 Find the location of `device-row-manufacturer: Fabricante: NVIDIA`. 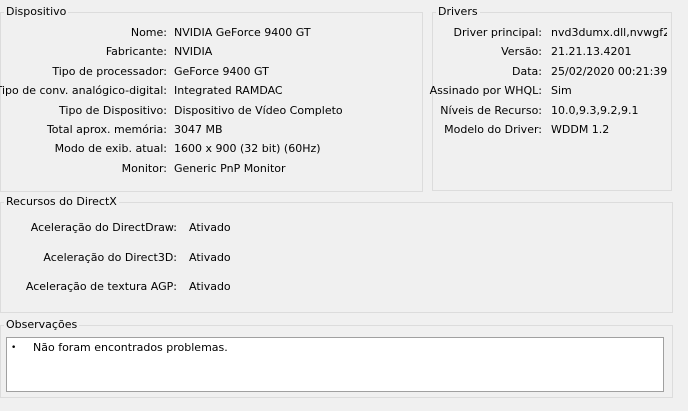

device-row-manufacturer: Fabricante: NVIDIA is located at coordinates (211, 52).